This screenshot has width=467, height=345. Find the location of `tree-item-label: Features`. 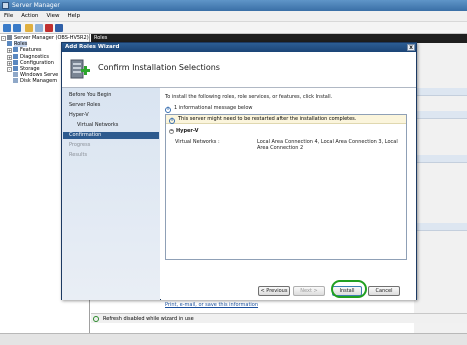

tree-item-label: Features is located at coordinates (31, 50).